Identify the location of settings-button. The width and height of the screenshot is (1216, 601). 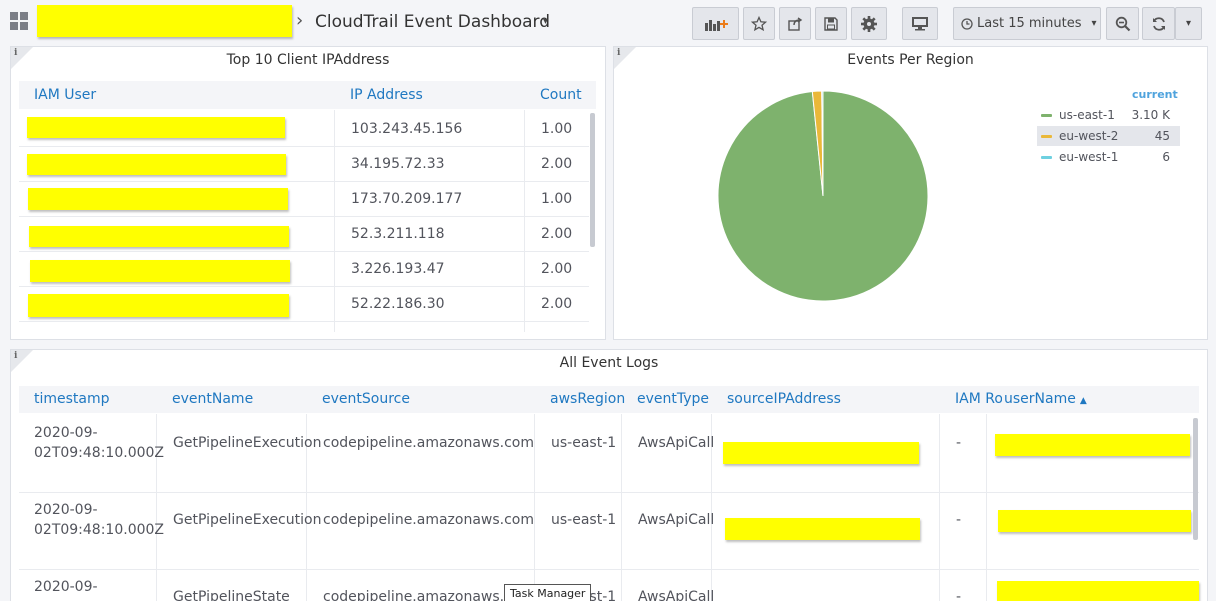
(869, 23).